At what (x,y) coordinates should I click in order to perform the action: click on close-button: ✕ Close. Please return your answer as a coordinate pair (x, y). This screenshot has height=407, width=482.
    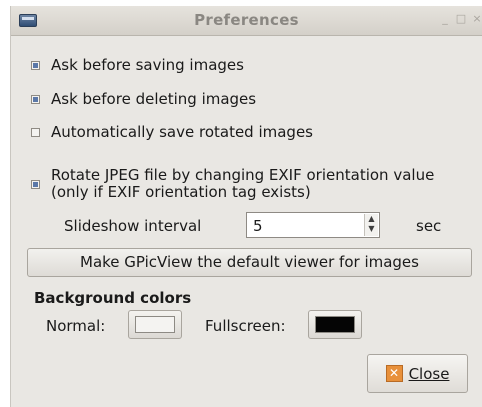
    Looking at the image, I should click on (417, 373).